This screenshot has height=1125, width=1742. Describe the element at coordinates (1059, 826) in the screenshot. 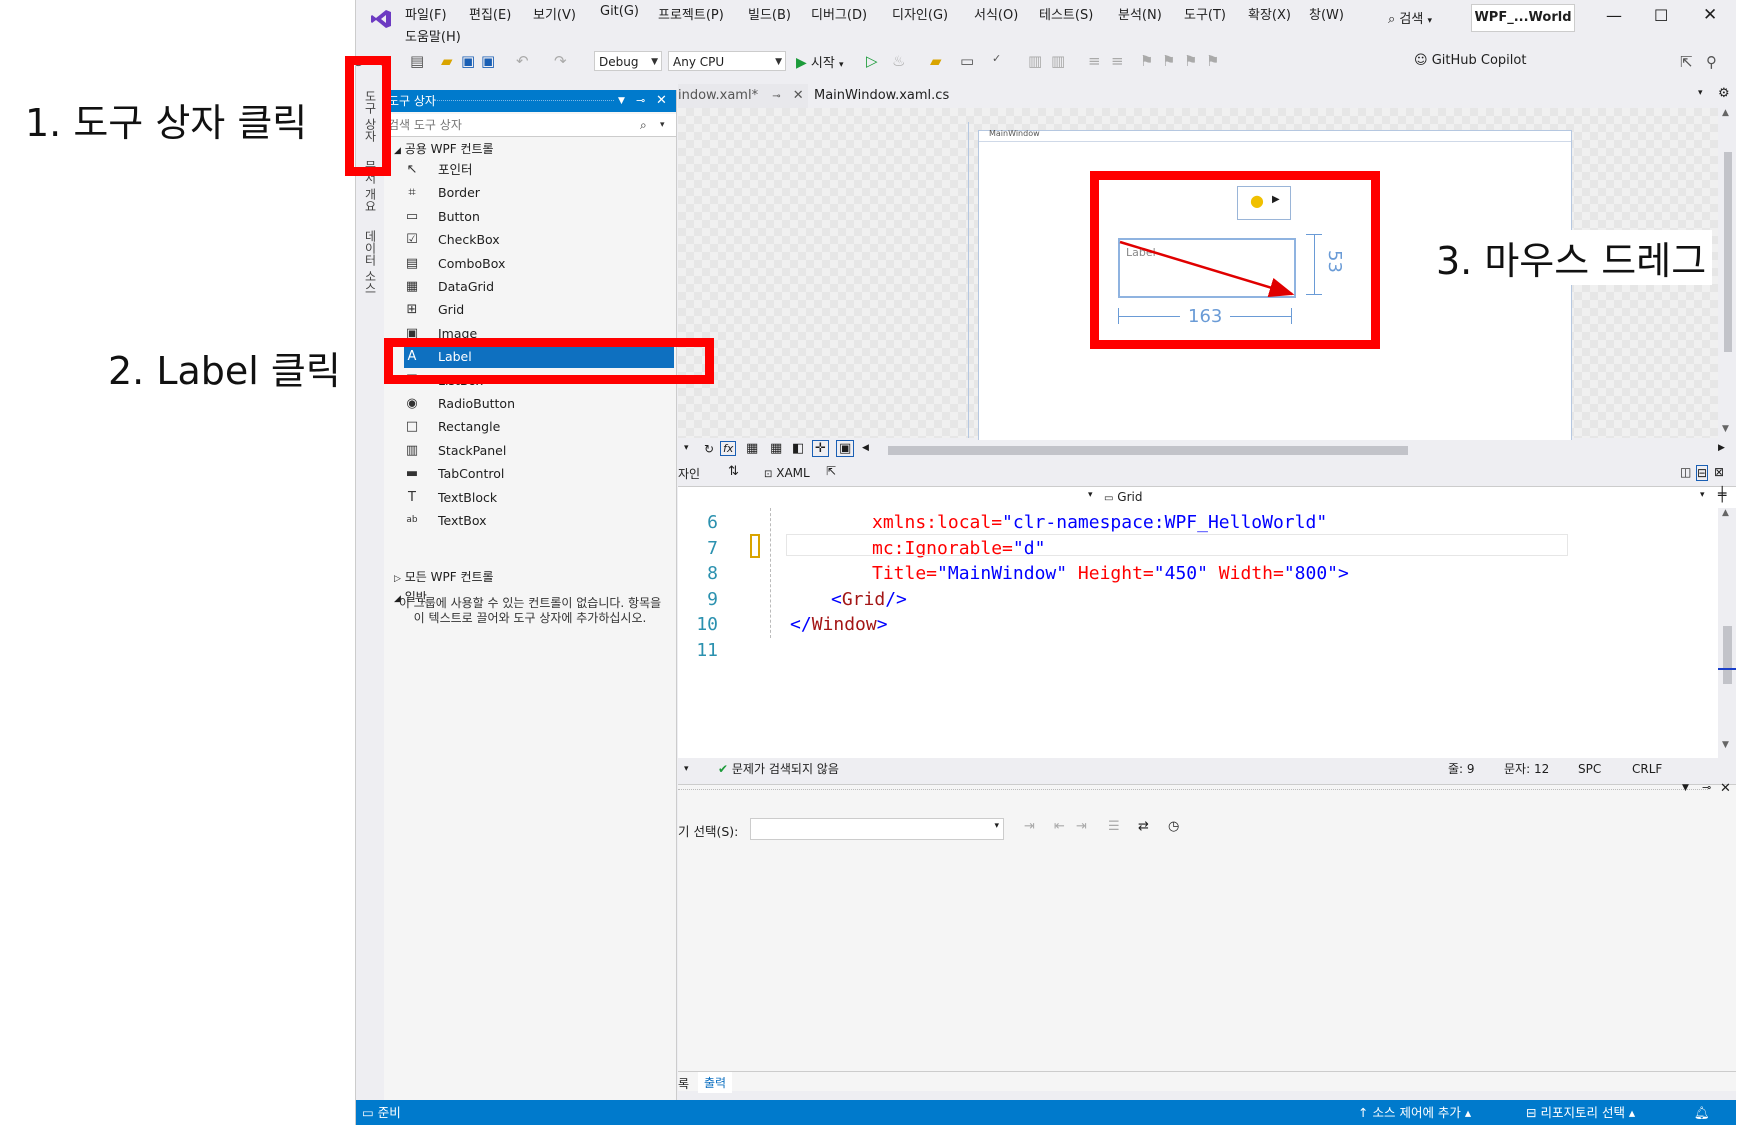

I see `prev-message-icon: ⇤` at that location.